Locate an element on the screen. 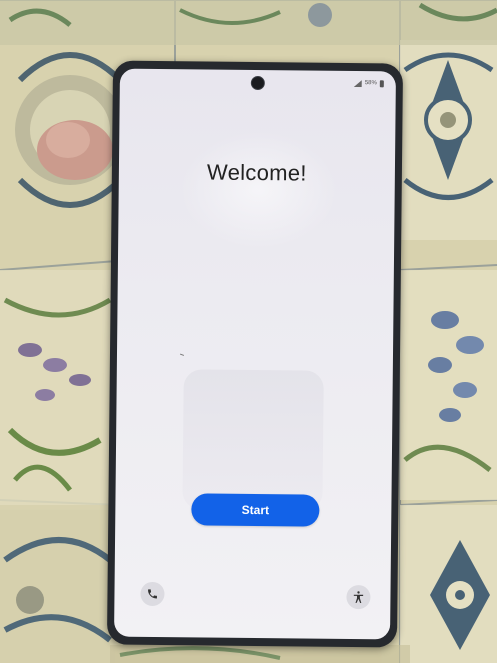 The width and height of the screenshot is (497, 663). status-bar: 58% is located at coordinates (368, 83).